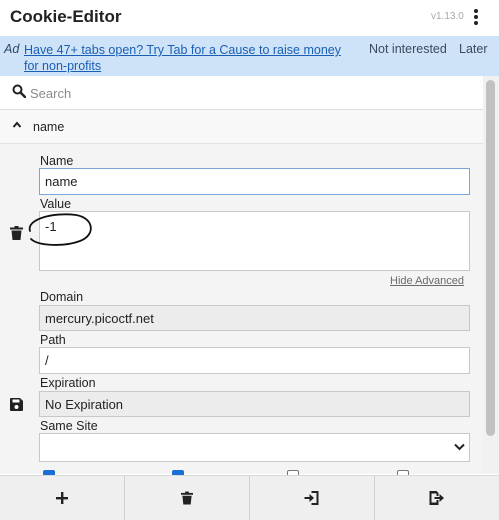 This screenshot has height=520, width=499. I want to click on scrollbar-thumb, so click(490, 258).